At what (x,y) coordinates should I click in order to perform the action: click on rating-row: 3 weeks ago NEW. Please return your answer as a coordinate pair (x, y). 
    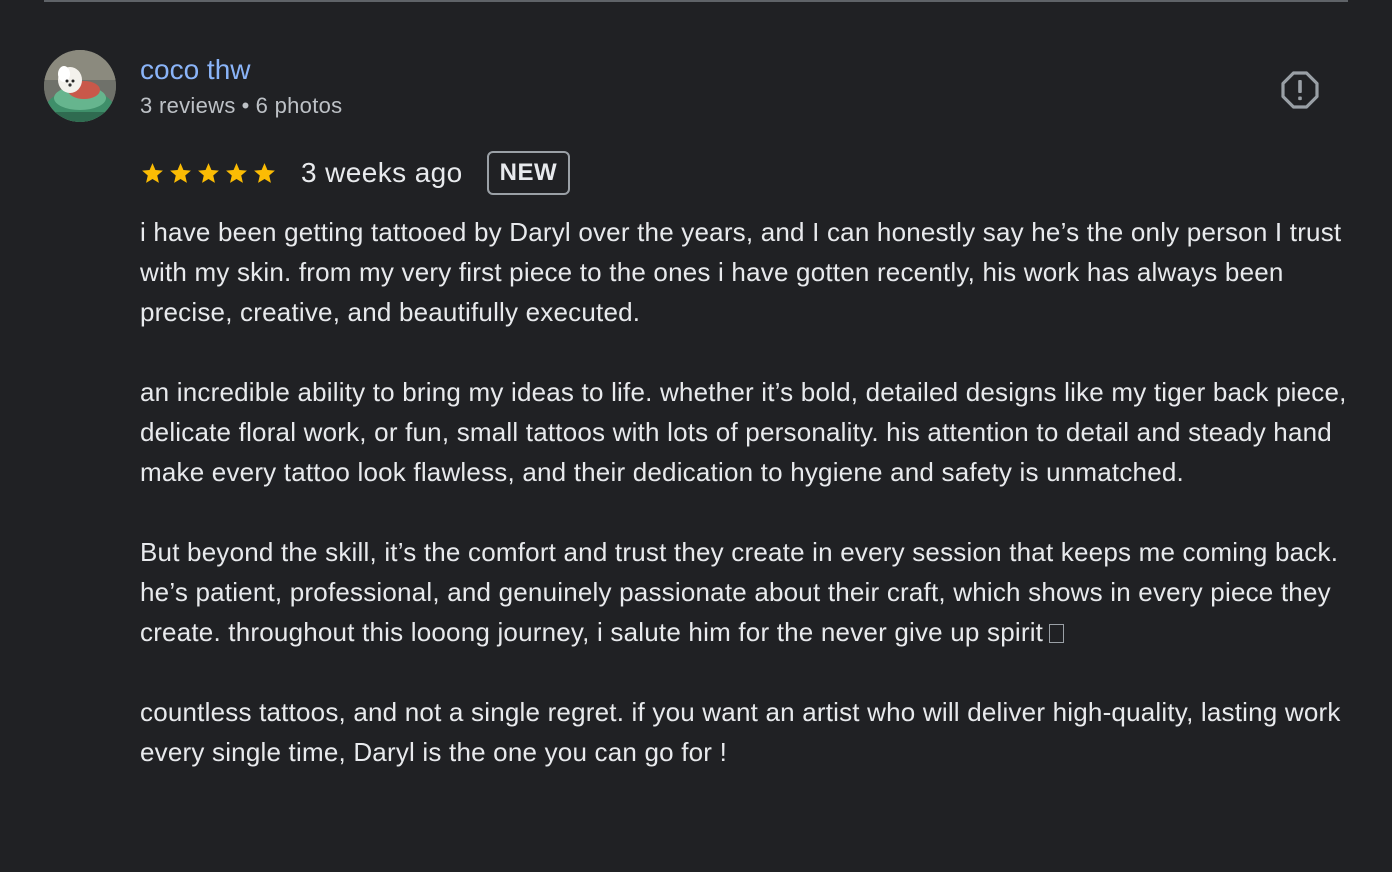
    Looking at the image, I should click on (355, 173).